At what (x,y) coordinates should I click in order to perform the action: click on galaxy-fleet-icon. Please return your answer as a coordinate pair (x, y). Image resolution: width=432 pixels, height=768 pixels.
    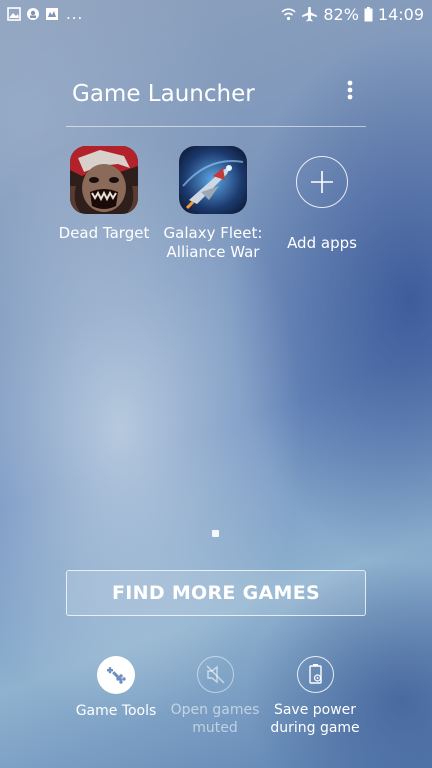
    Looking at the image, I should click on (213, 180).